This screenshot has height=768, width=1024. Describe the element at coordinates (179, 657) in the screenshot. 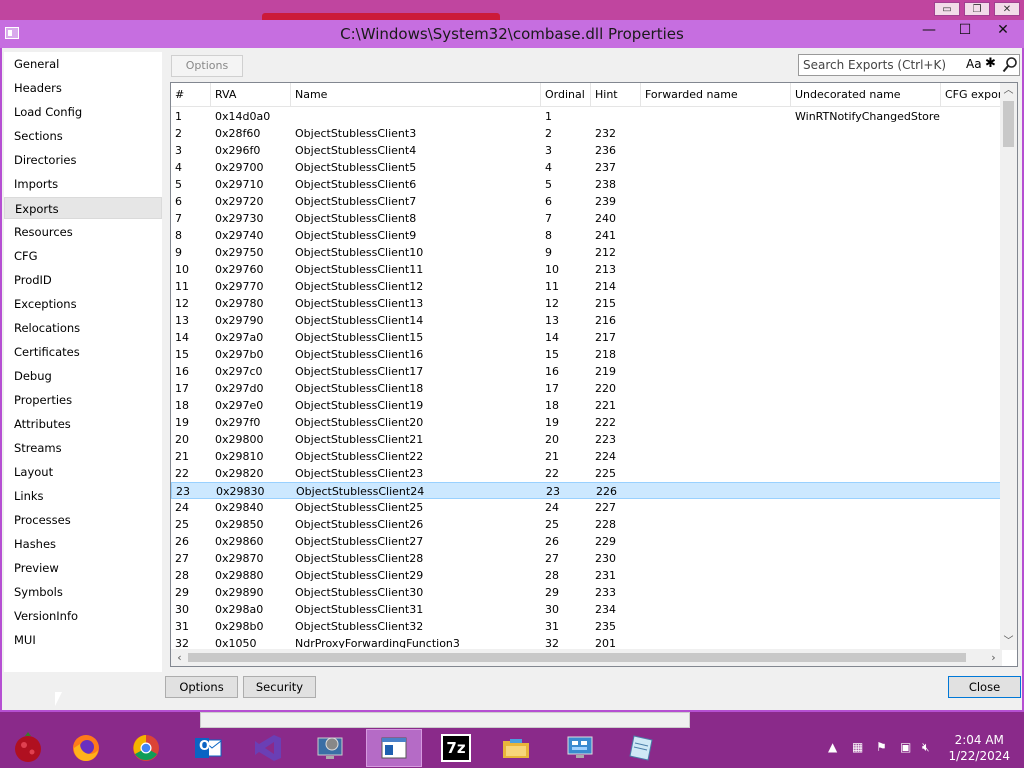

I see `scroll-left-icon: ‹` at that location.